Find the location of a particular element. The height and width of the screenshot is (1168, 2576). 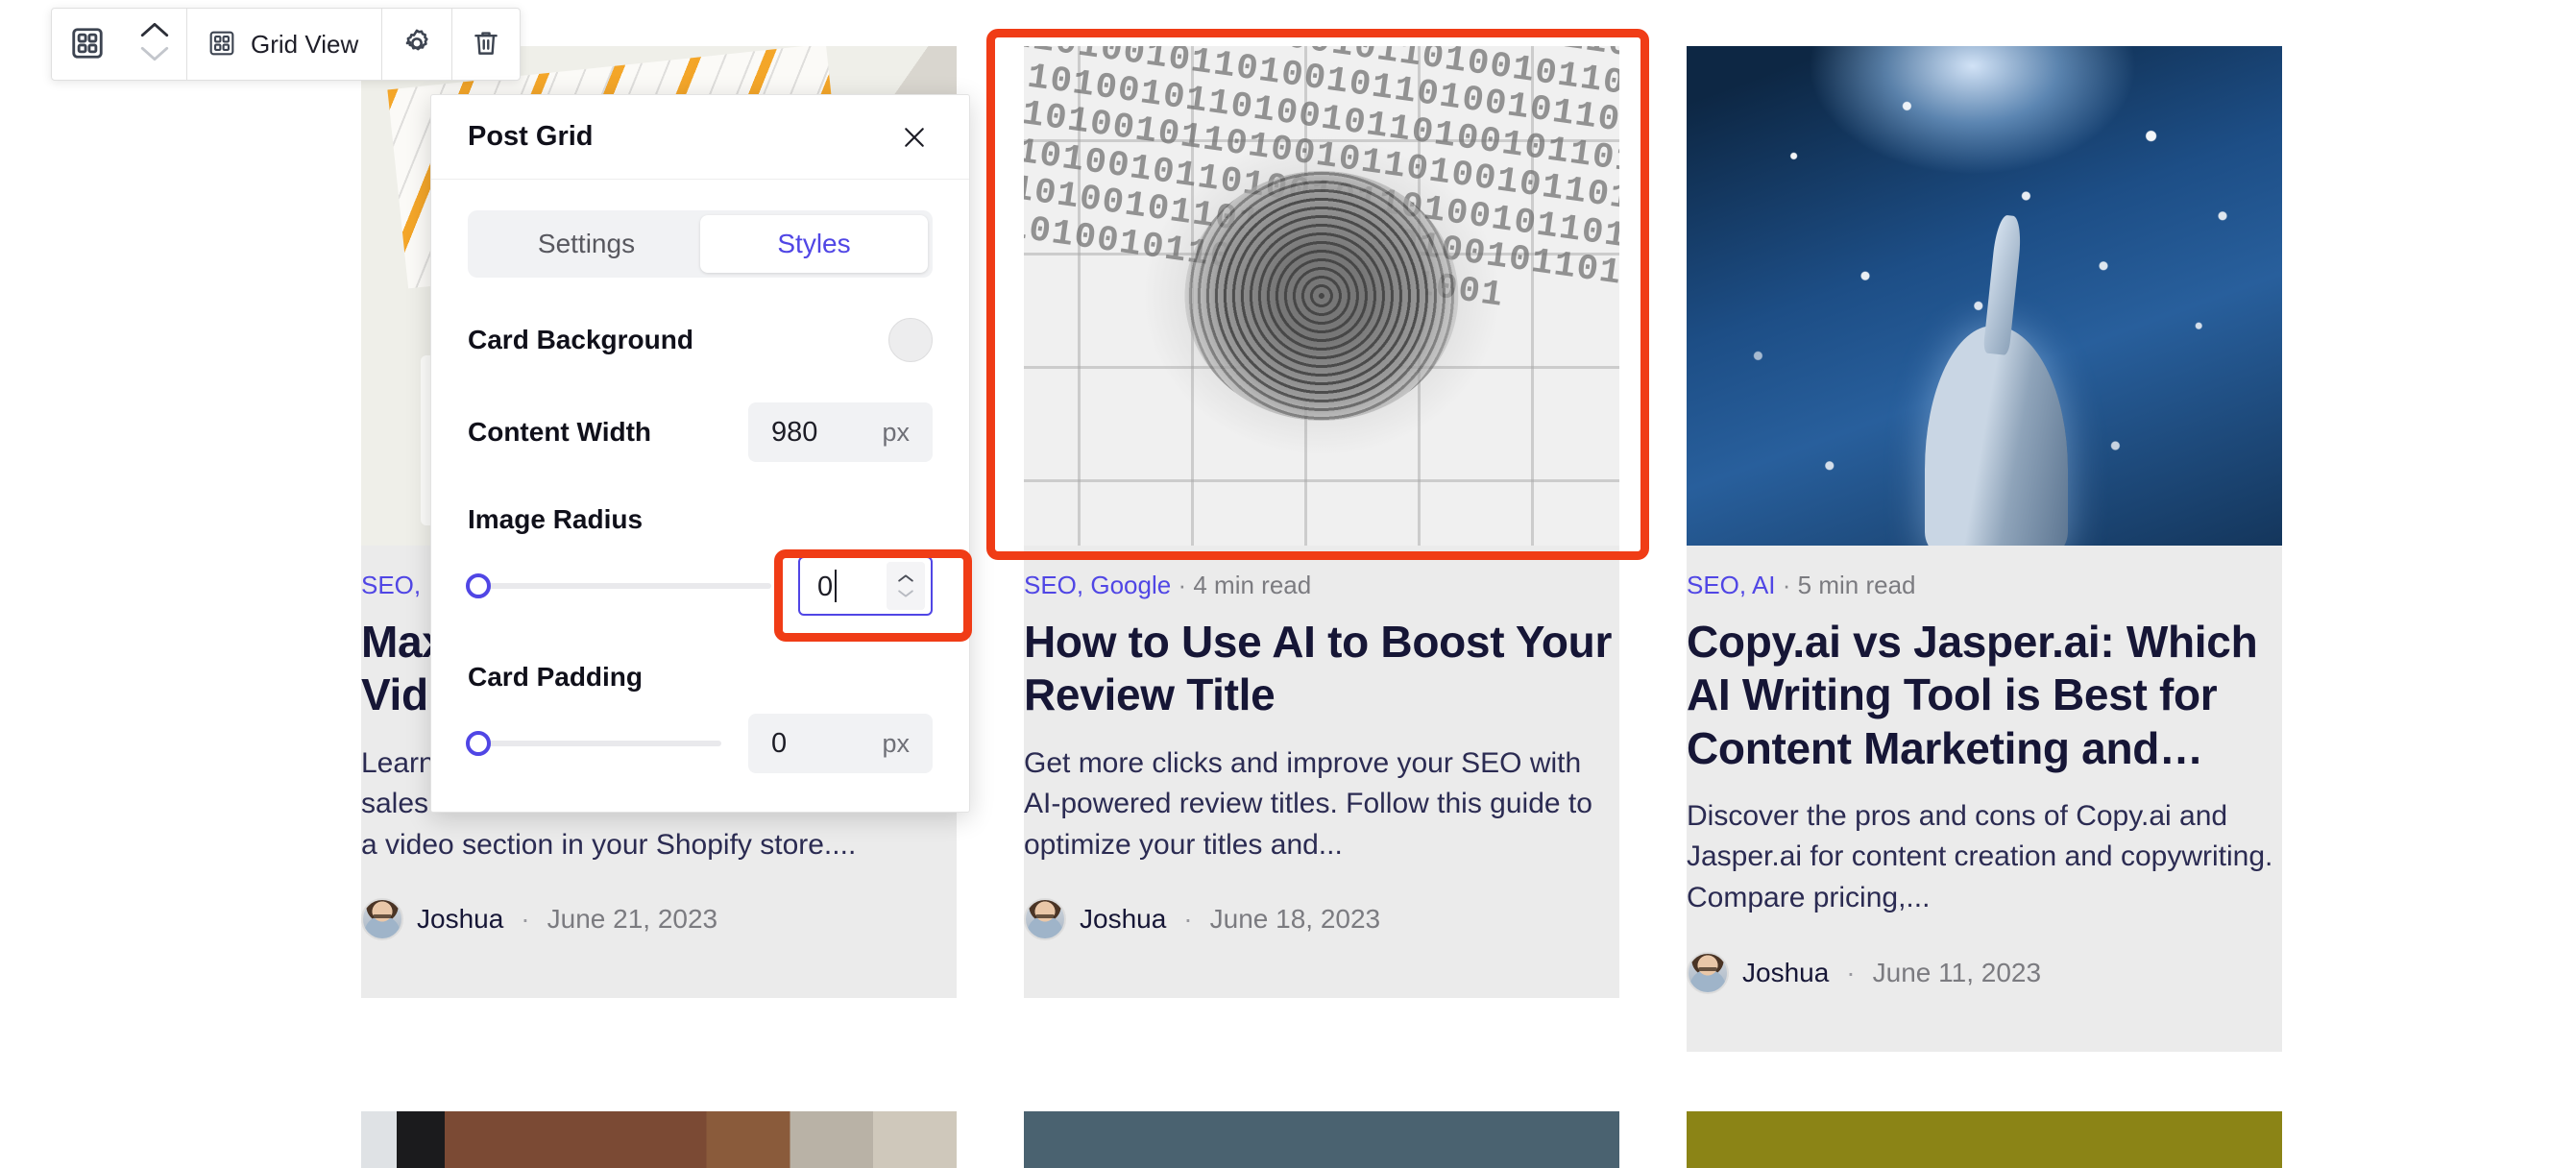

image-radius-row: 0 is located at coordinates (700, 586).